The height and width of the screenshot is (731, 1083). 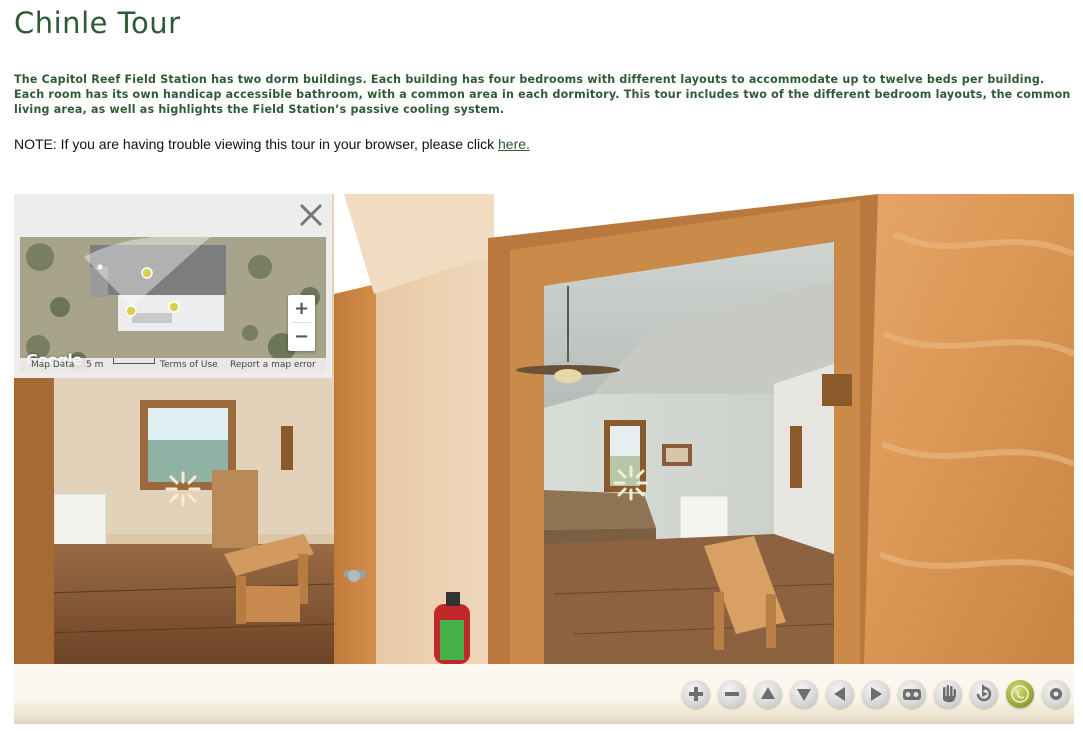 I want to click on vr-mode-button, so click(x=912, y=694).